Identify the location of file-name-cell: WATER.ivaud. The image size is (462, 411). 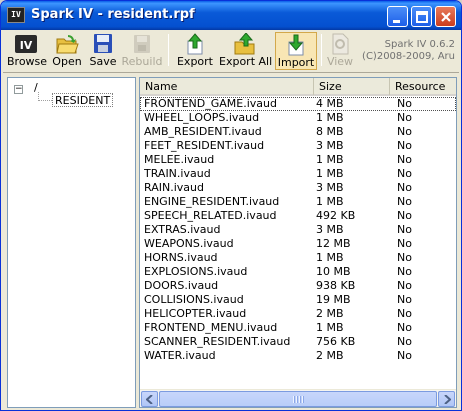
(180, 355).